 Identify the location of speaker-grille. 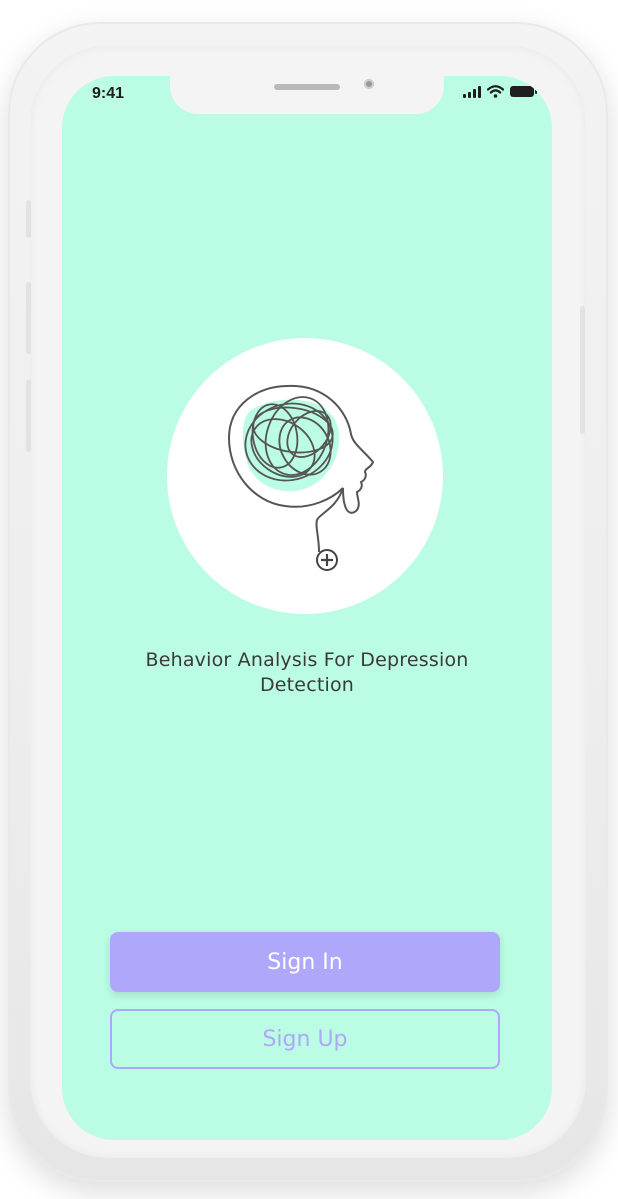
(307, 87).